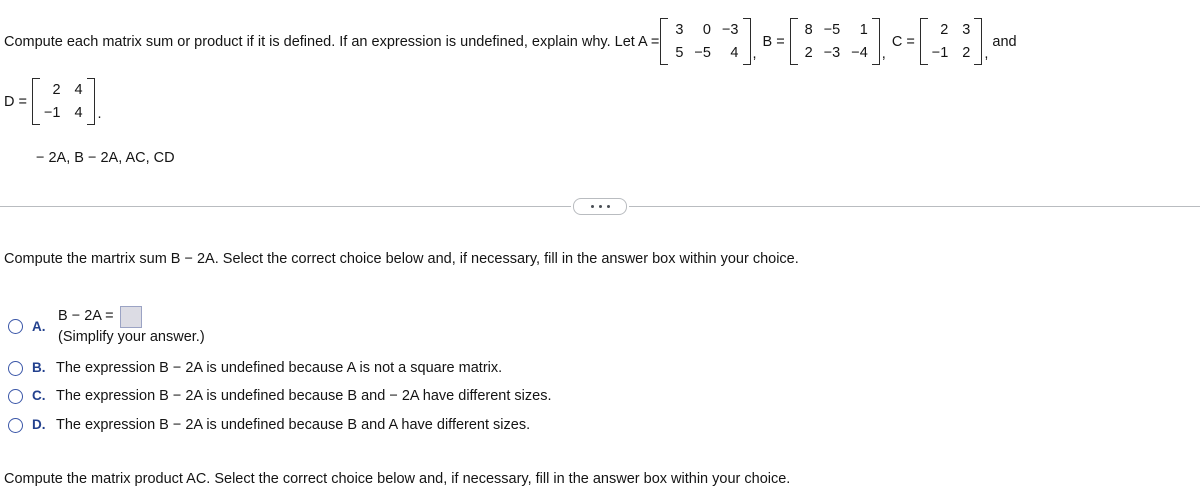  I want to click on matrix-a-expression: 3 0 −3 5 −5 4 ,, so click(708, 42).